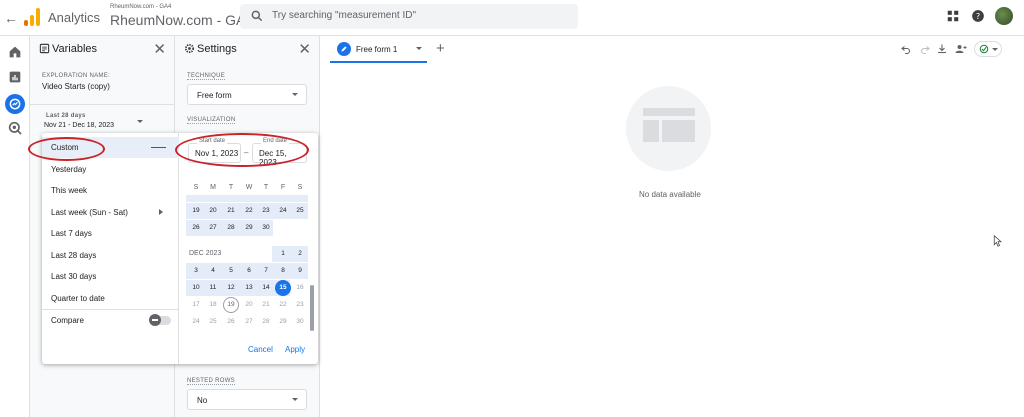  What do you see at coordinates (66, 149) in the screenshot?
I see `annotation-circle-custom` at bounding box center [66, 149].